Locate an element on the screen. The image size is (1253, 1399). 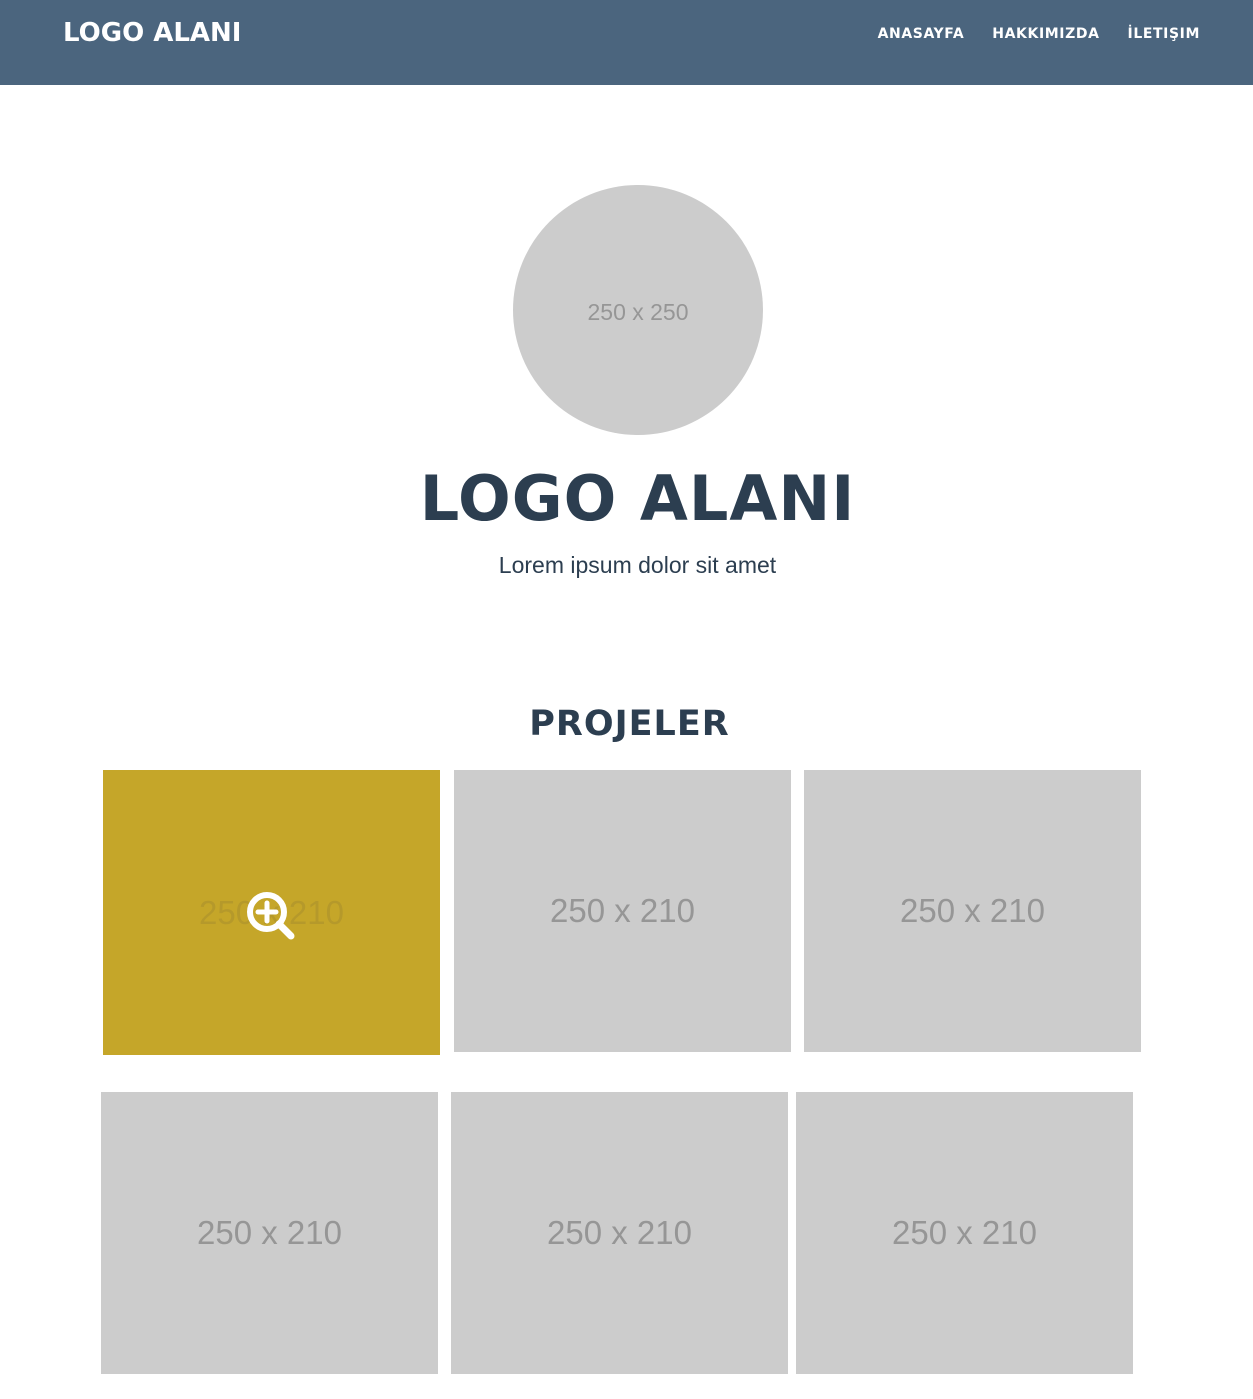
projects-section-title: PROJELER is located at coordinates (629, 724).